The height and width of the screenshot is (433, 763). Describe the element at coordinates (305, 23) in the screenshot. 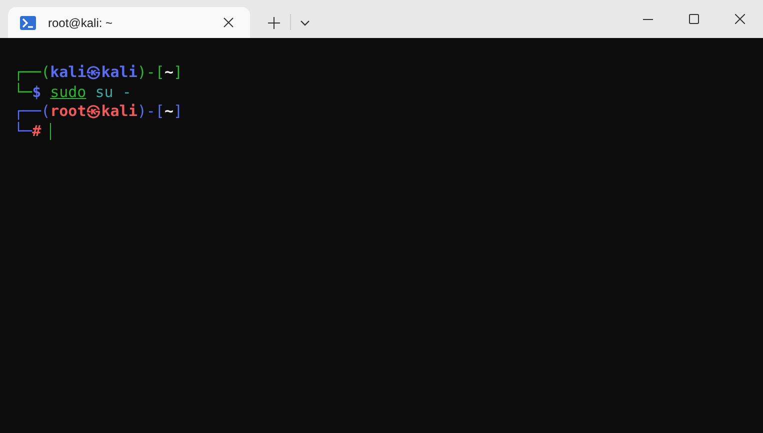

I see `chevron-down-icon` at that location.